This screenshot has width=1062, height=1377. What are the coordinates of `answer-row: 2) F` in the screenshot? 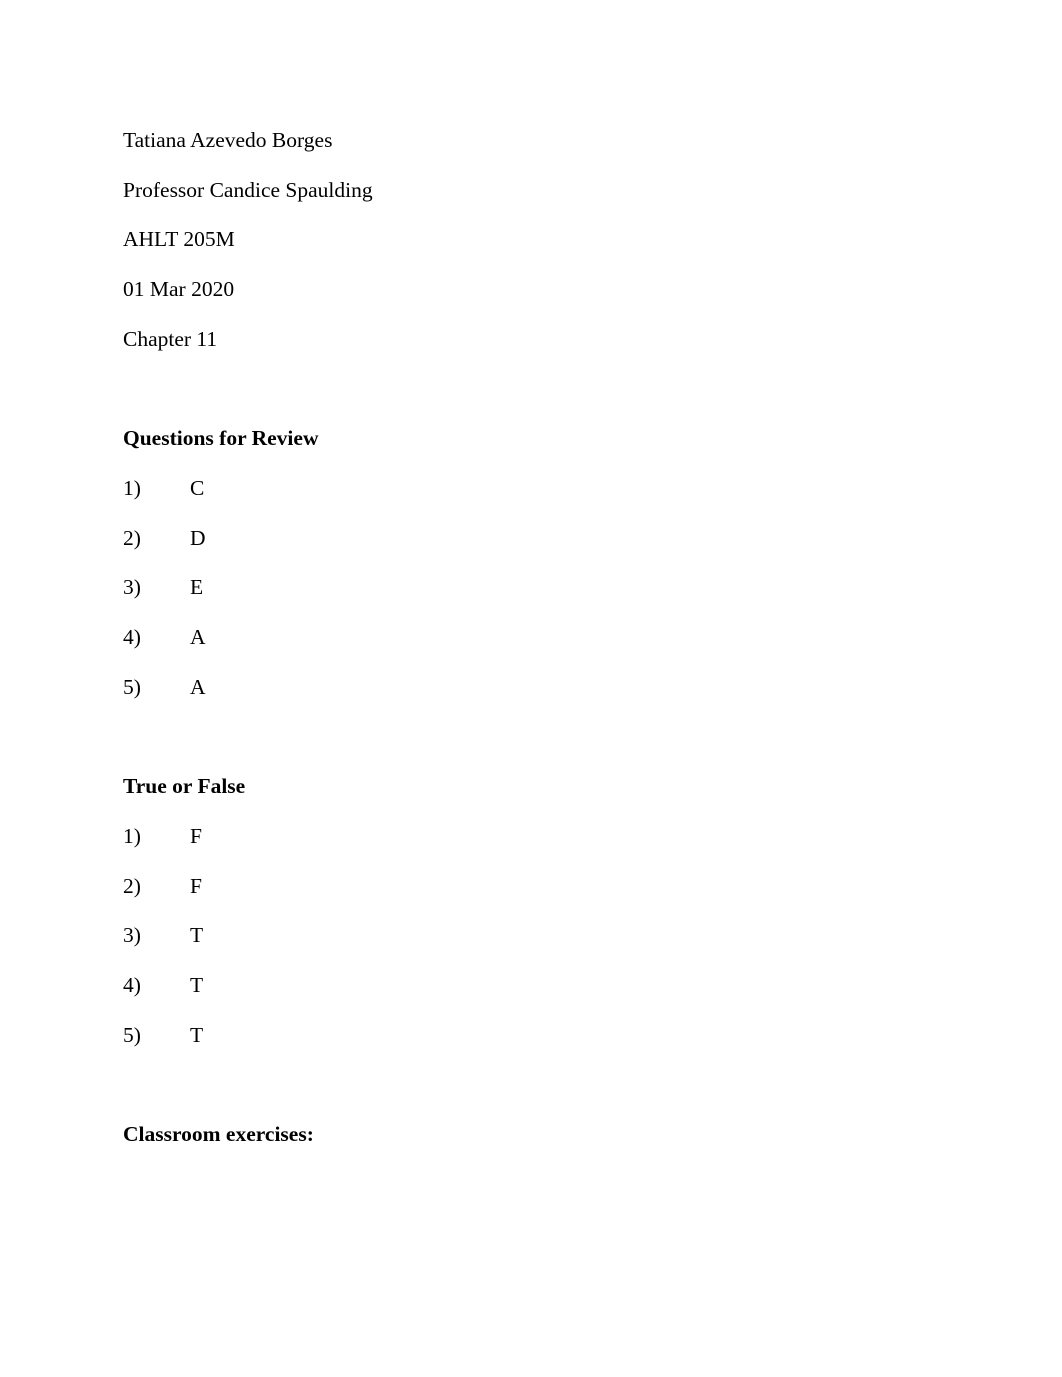 It's located at (533, 887).